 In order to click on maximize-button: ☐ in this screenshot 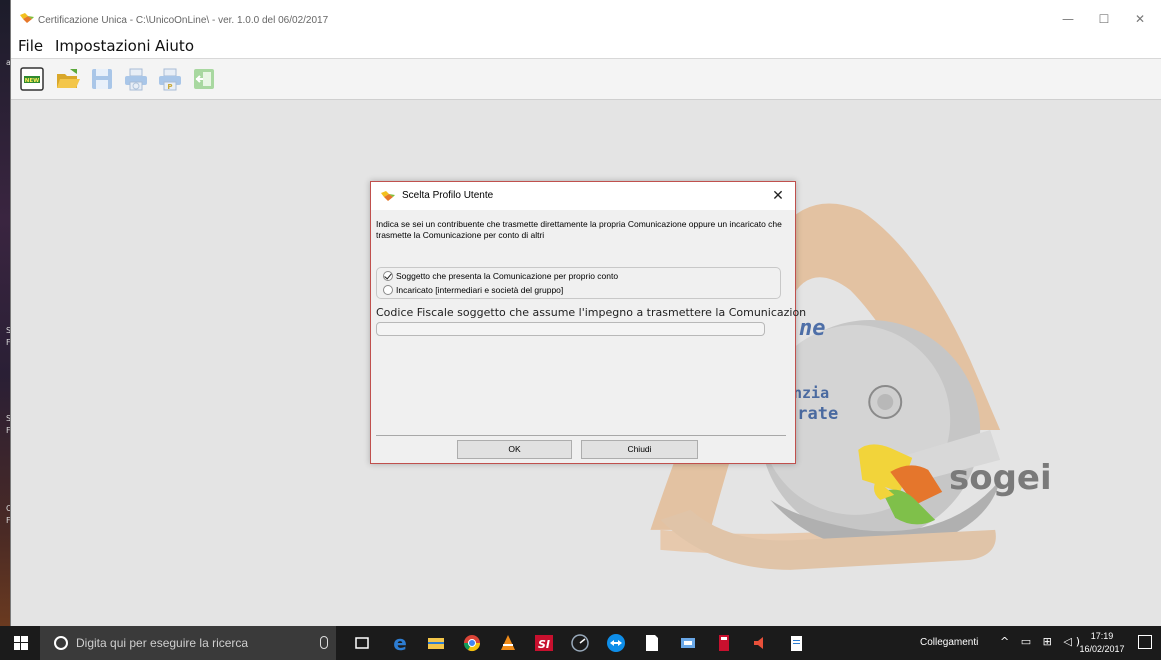, I will do `click(1104, 19)`.